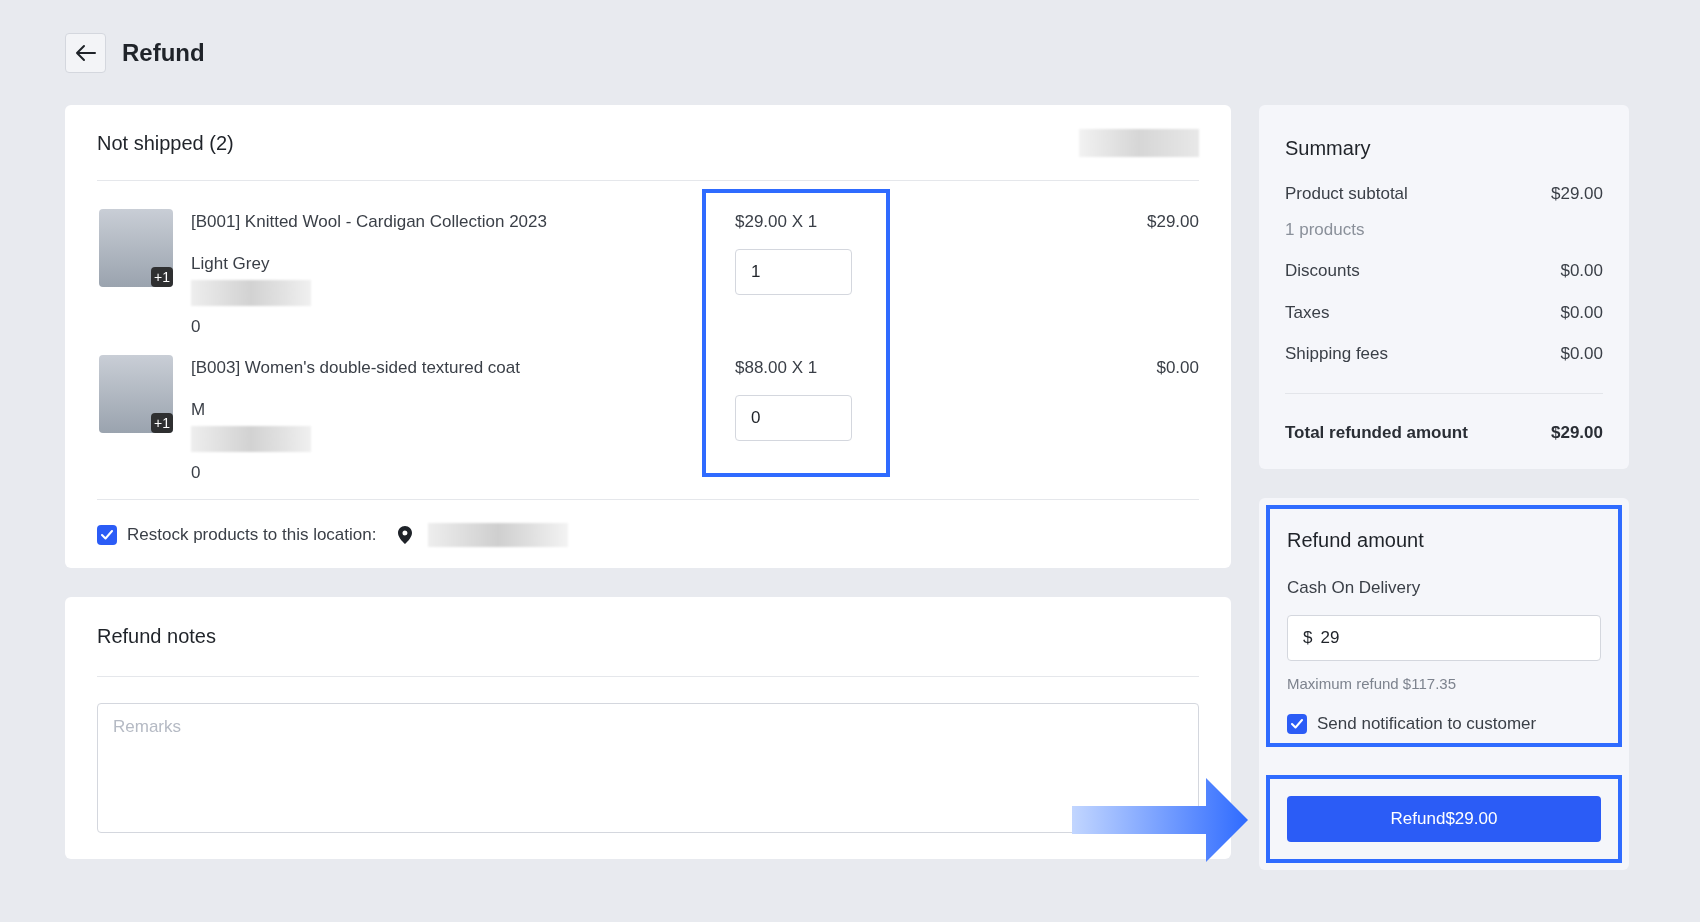 This screenshot has width=1700, height=922. I want to click on page-title: Refund, so click(163, 53).